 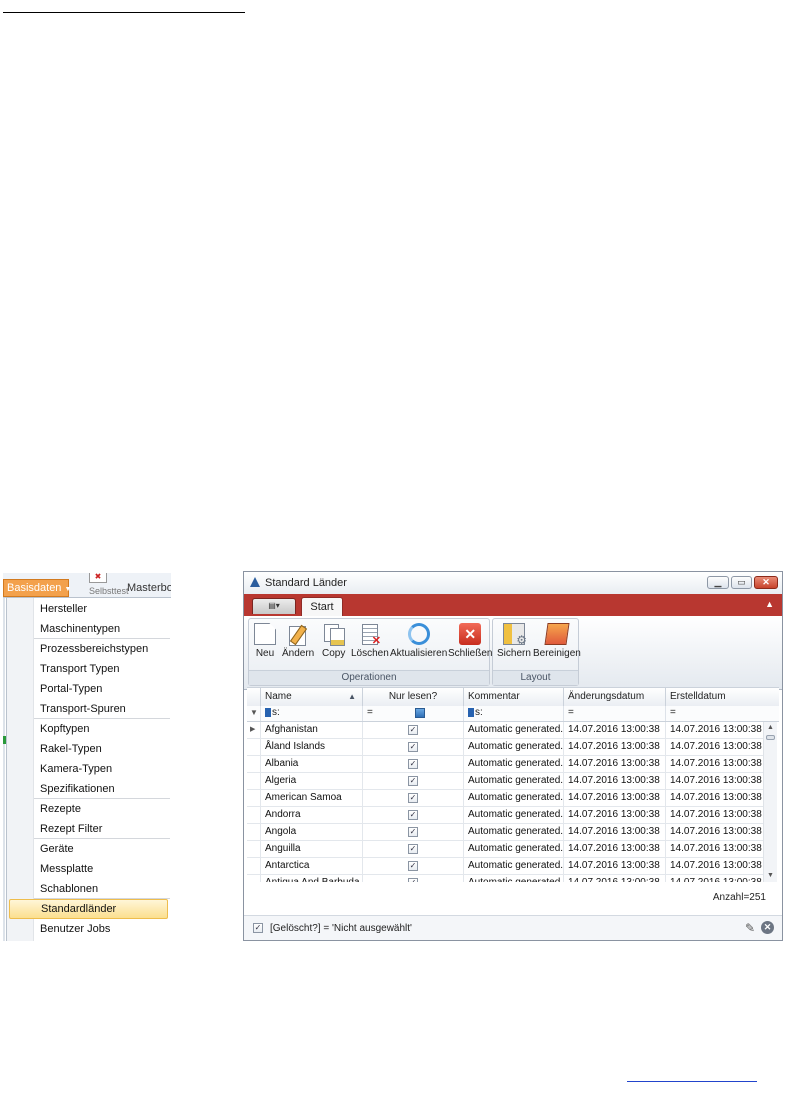 What do you see at coordinates (88, 849) in the screenshot?
I see `menu-item: Geräte` at bounding box center [88, 849].